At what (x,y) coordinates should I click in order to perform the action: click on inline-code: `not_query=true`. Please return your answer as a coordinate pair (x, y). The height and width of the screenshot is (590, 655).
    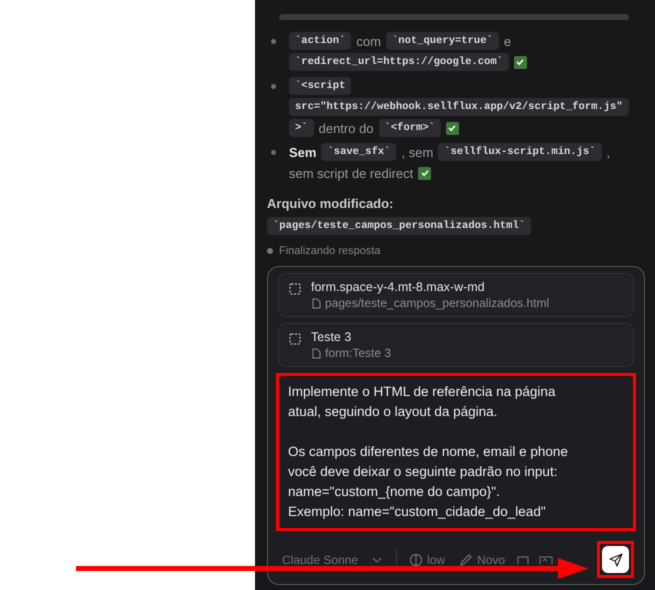
    Looking at the image, I should click on (442, 41).